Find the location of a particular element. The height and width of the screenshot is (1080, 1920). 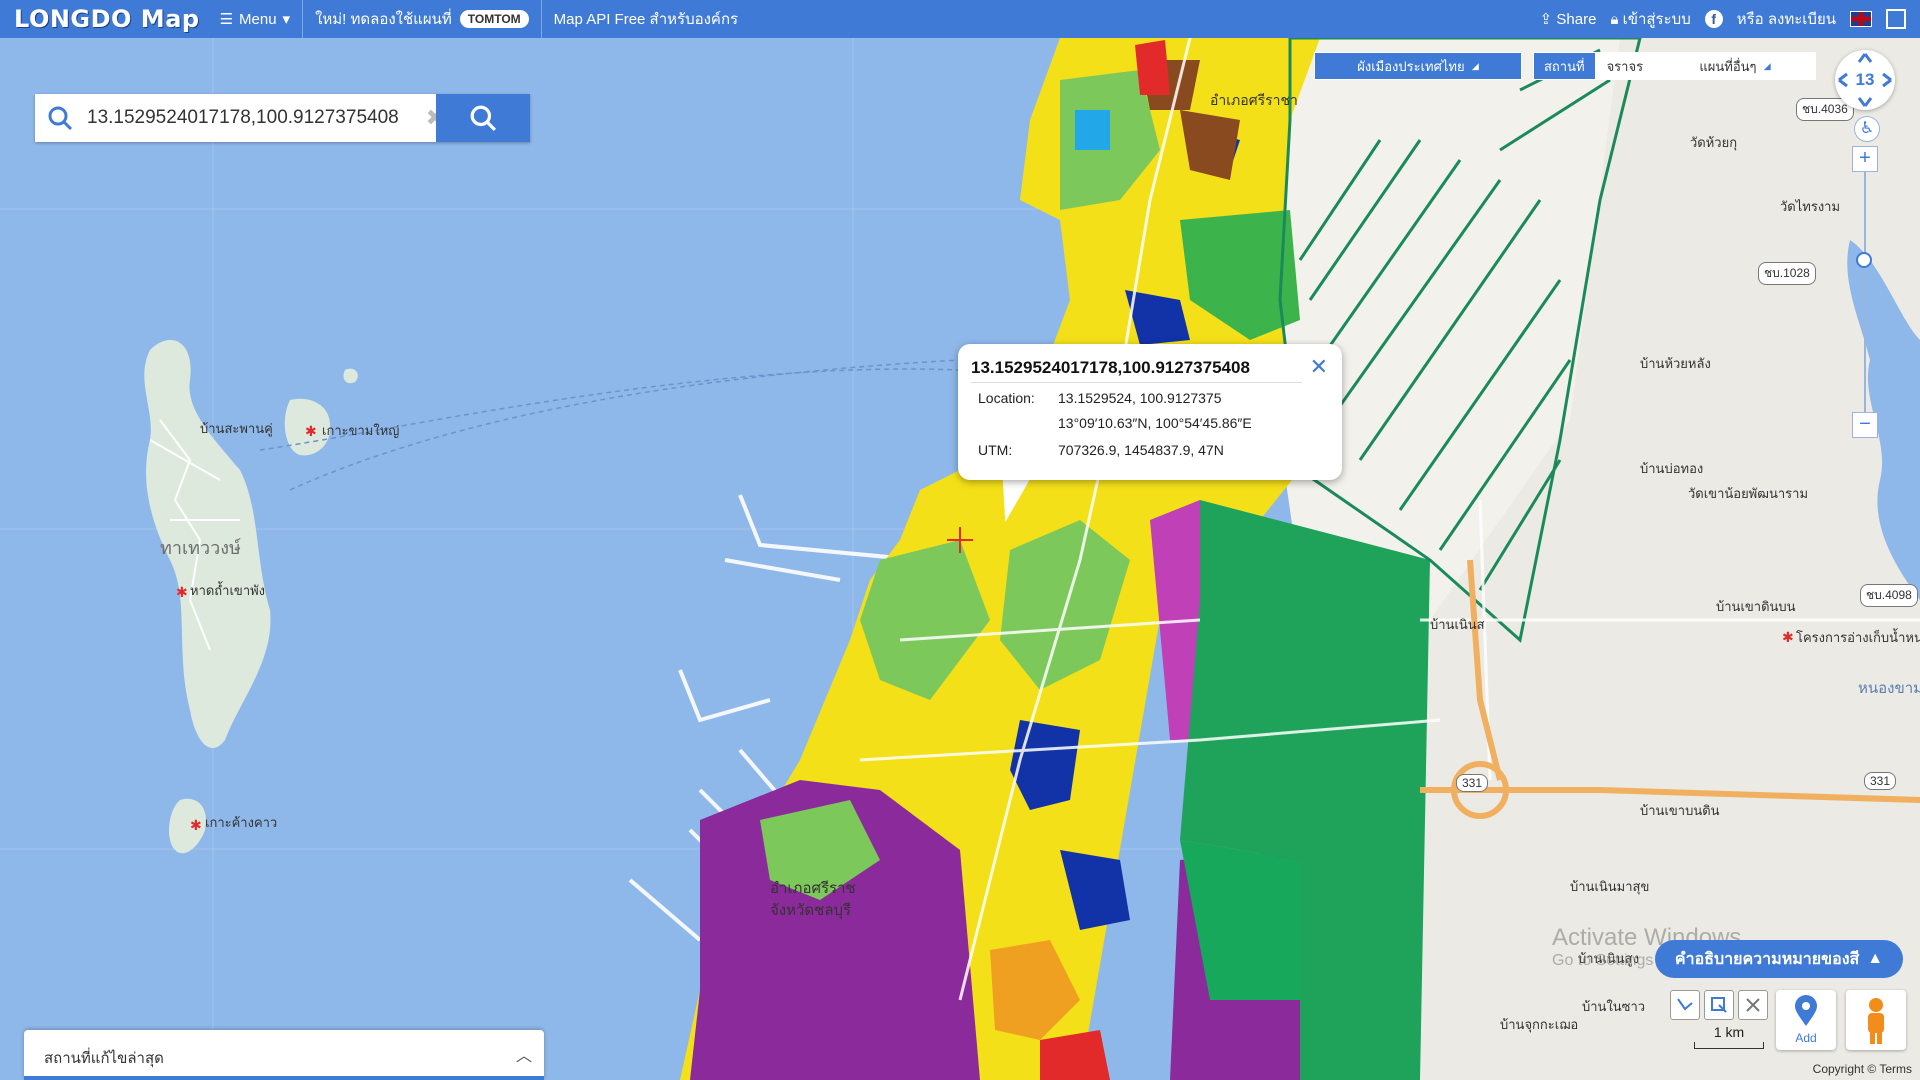

menu-button: ☰ Menu ▾ is located at coordinates (255, 19).